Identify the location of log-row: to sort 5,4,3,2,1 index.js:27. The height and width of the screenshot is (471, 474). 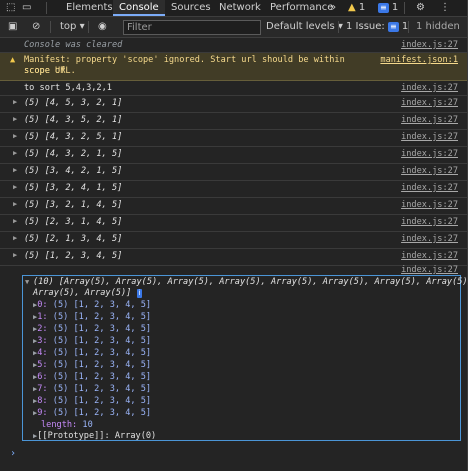
(233, 88).